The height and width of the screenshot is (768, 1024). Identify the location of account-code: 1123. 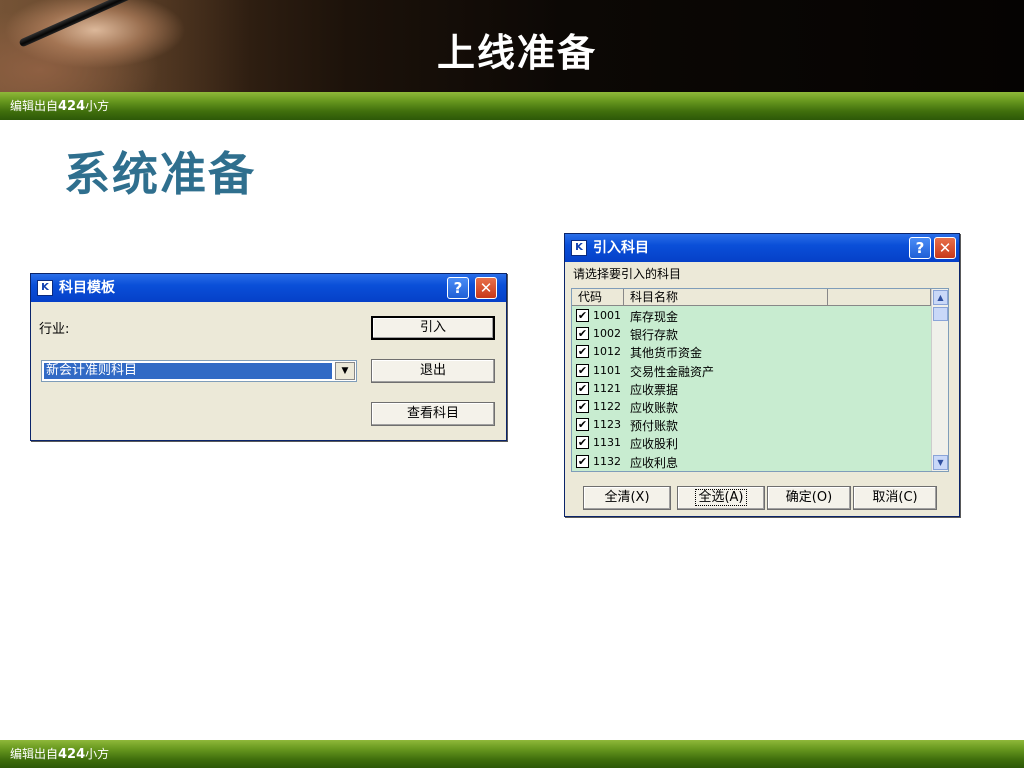
(607, 425).